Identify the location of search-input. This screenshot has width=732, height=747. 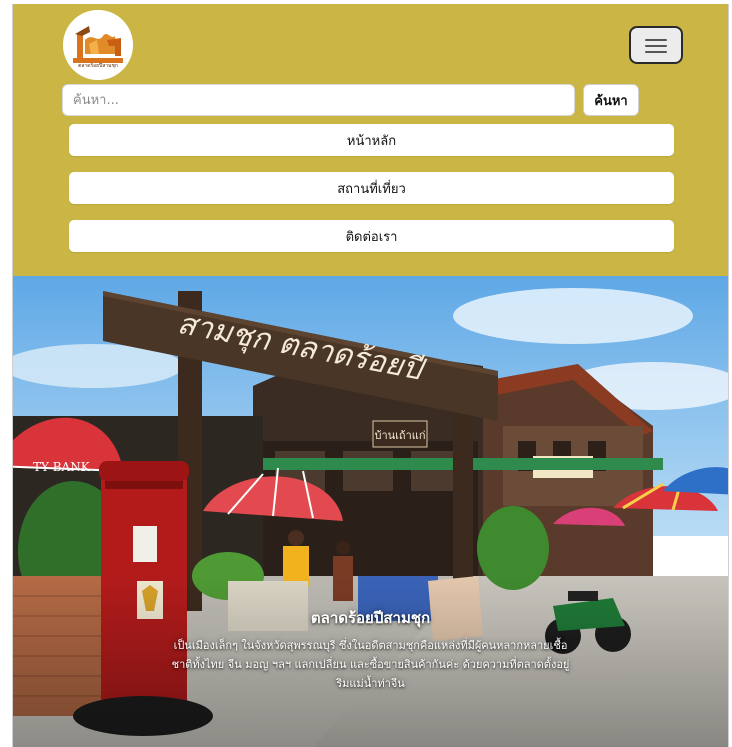
(318, 100).